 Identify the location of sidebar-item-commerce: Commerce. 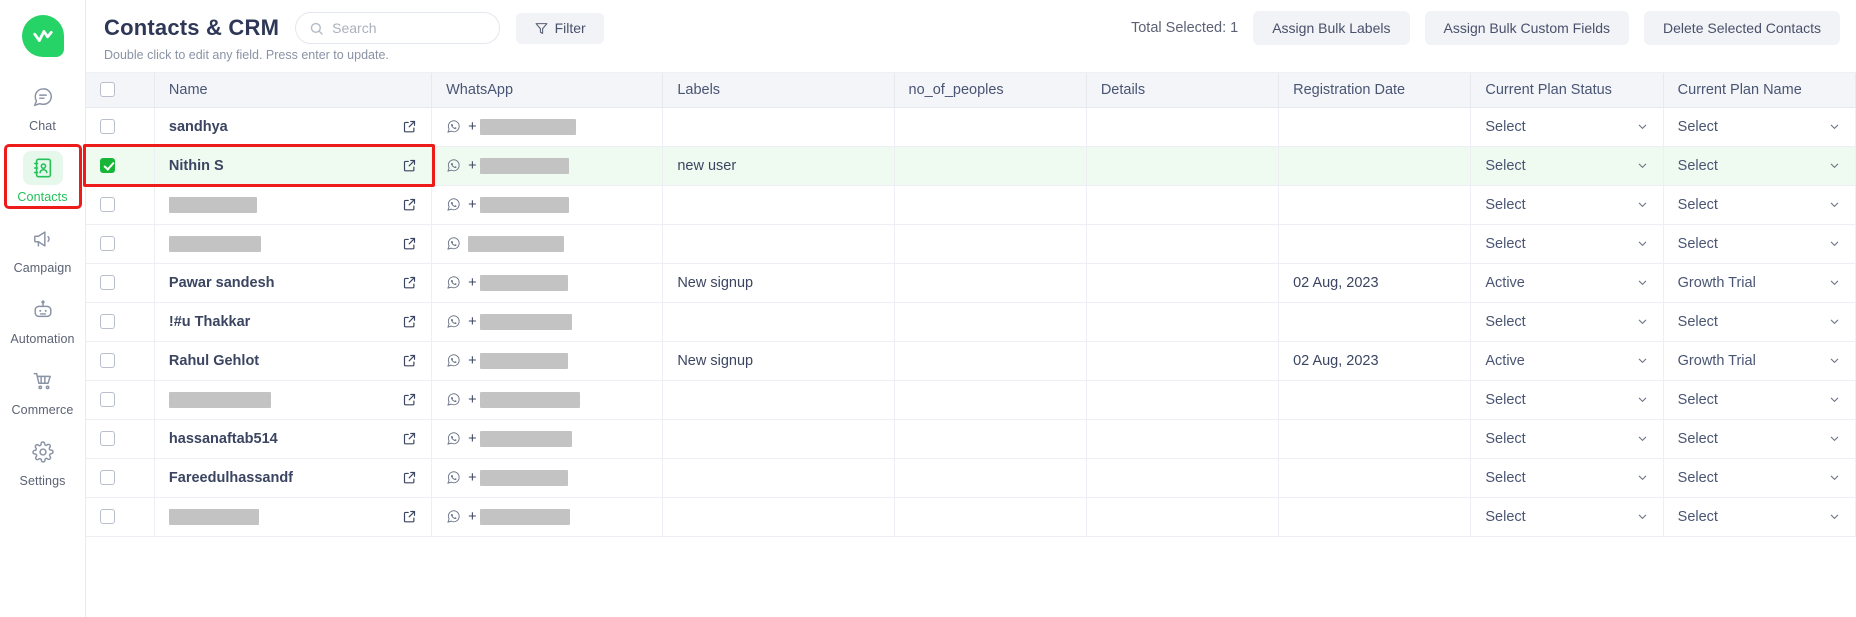
(43, 389).